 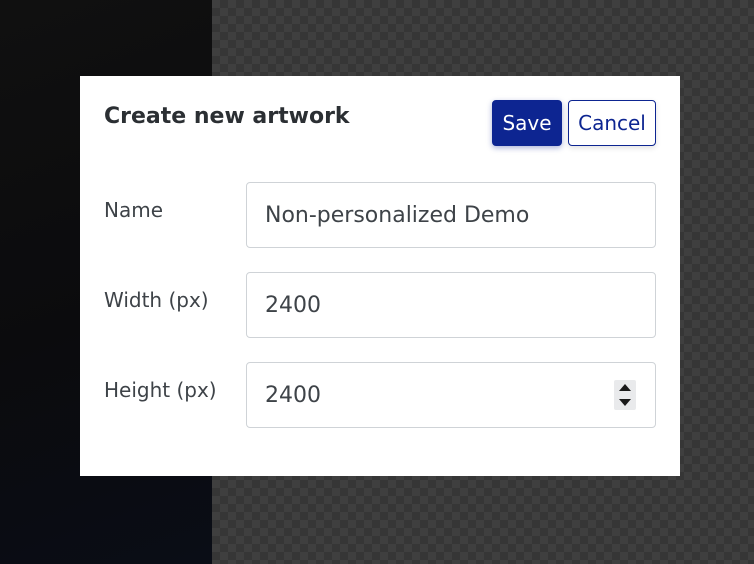 I want to click on dialog-title: Create new artwork, so click(x=227, y=116).